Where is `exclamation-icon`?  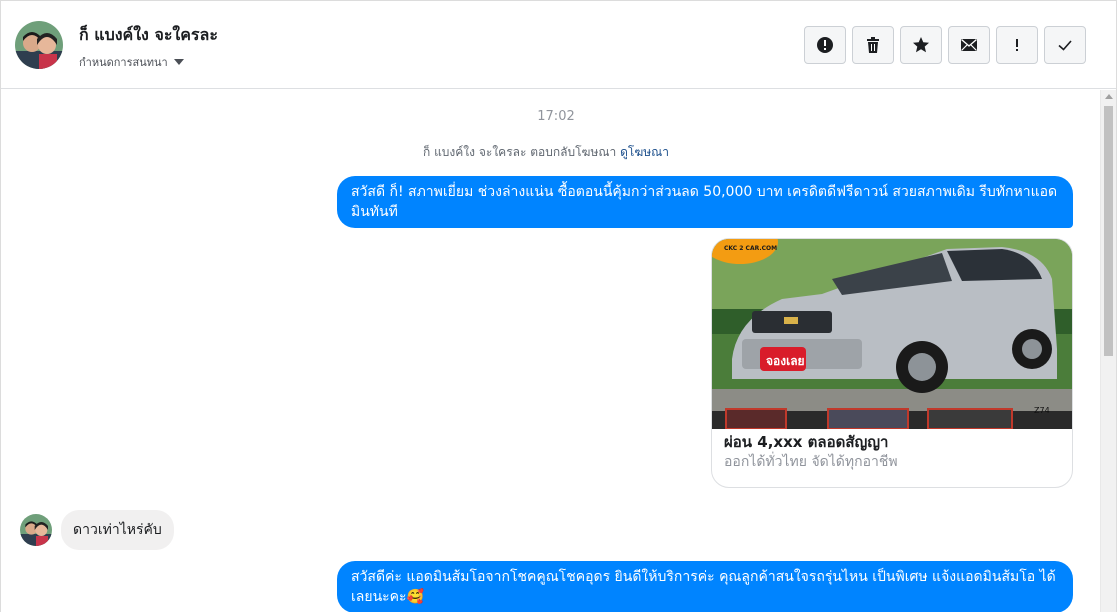
exclamation-icon is located at coordinates (1017, 45).